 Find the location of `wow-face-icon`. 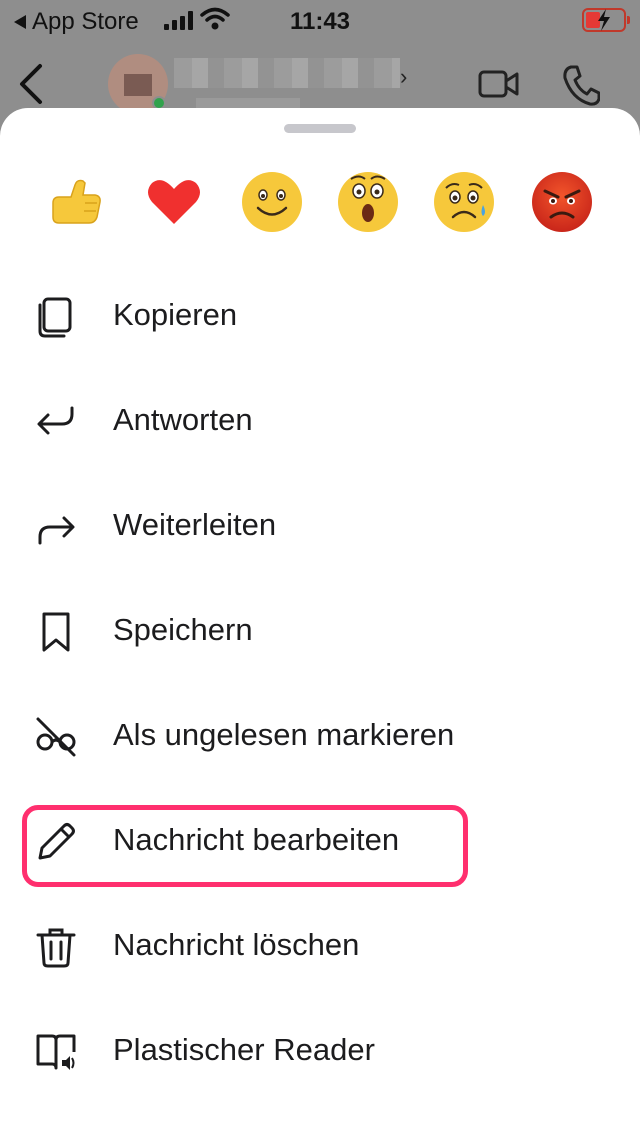

wow-face-icon is located at coordinates (368, 202).